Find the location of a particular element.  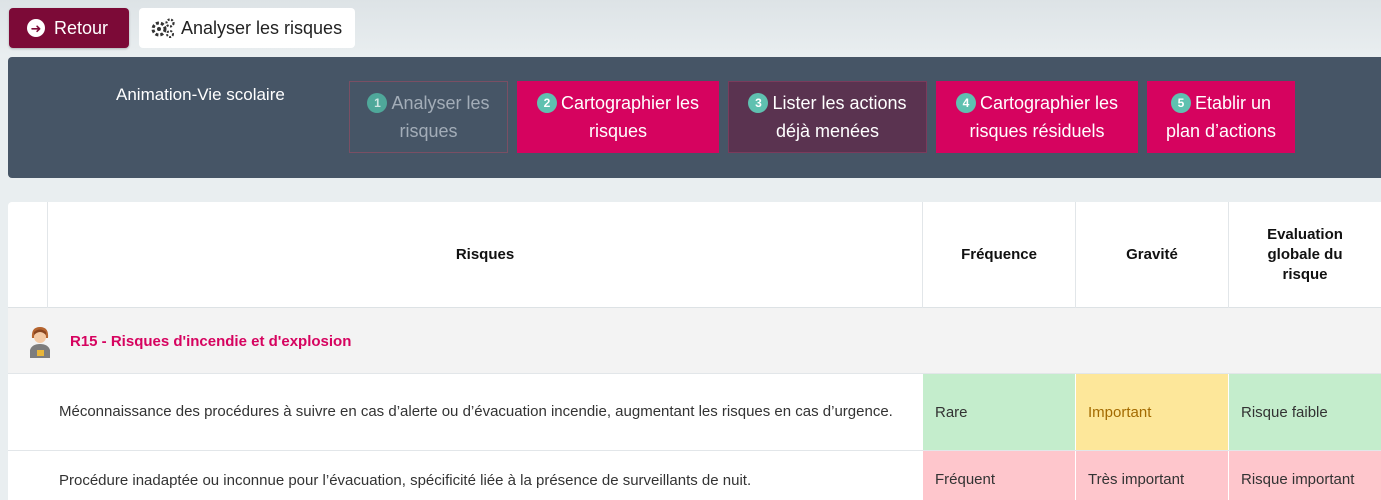

step-plan-actions: 5 Etablir un plan d’actions is located at coordinates (1221, 117).